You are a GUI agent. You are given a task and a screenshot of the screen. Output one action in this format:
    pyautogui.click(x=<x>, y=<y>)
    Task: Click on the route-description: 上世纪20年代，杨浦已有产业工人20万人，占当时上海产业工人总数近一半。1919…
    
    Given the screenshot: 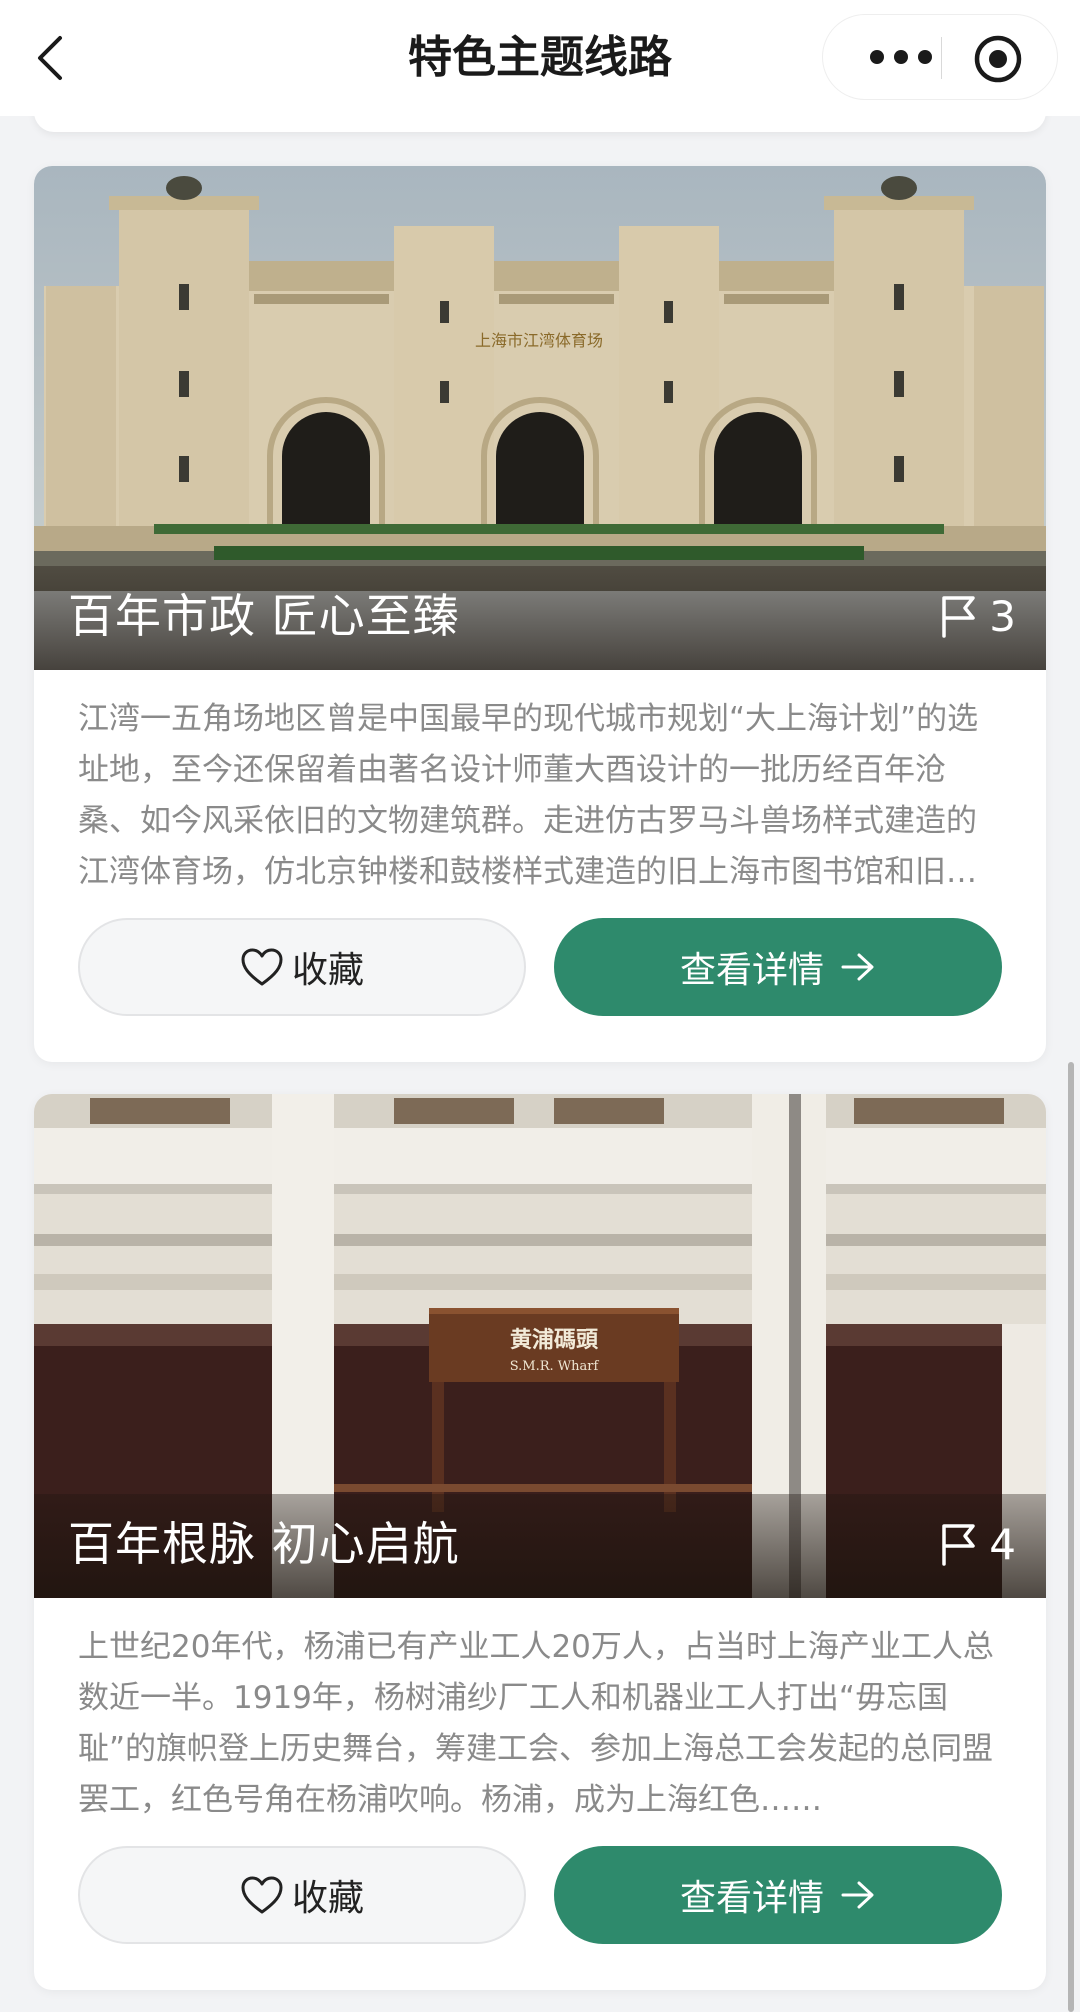 What is the action you would take?
    pyautogui.click(x=536, y=1723)
    